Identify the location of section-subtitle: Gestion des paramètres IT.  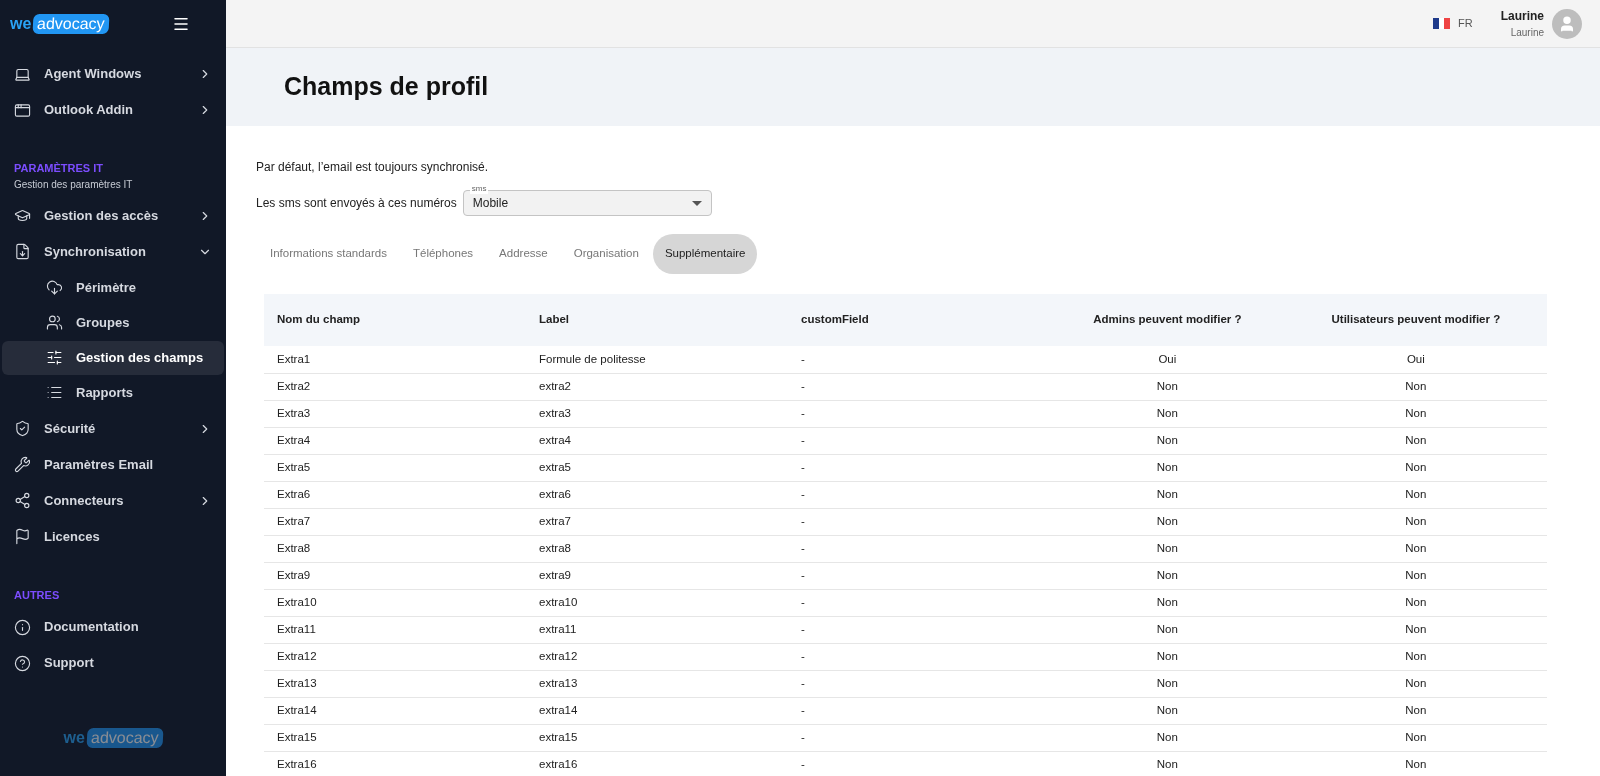
(74, 184).